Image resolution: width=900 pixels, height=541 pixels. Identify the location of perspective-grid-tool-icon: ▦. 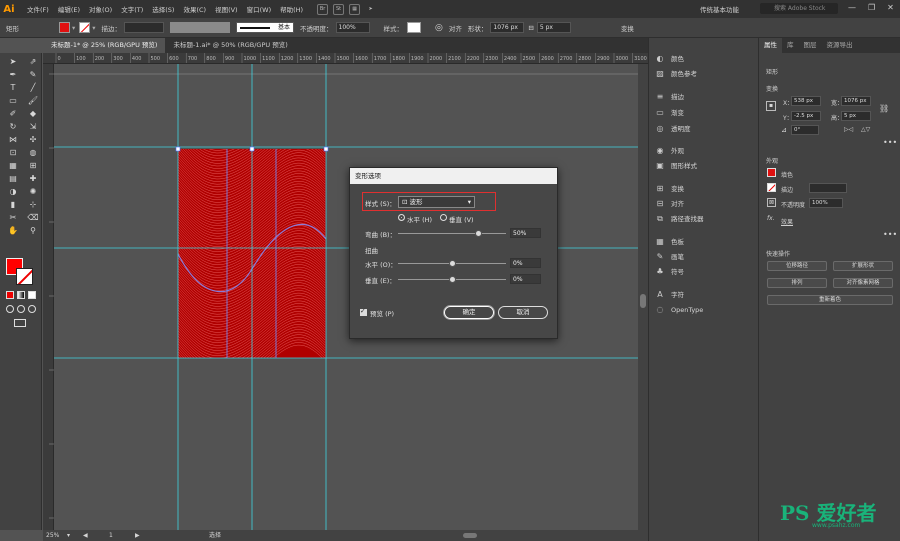
(13, 165).